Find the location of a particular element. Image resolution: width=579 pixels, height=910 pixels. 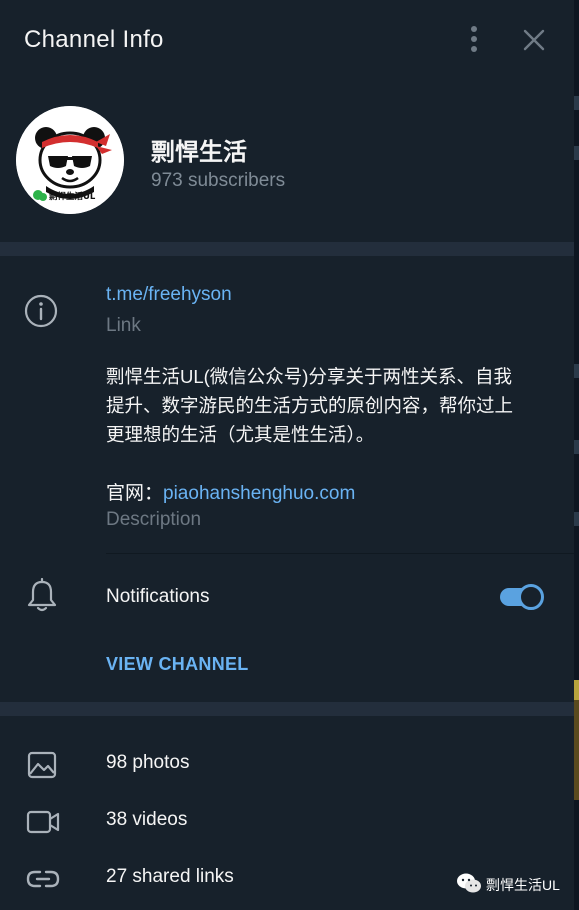

panel-header: Channel Info is located at coordinates (287, 40).